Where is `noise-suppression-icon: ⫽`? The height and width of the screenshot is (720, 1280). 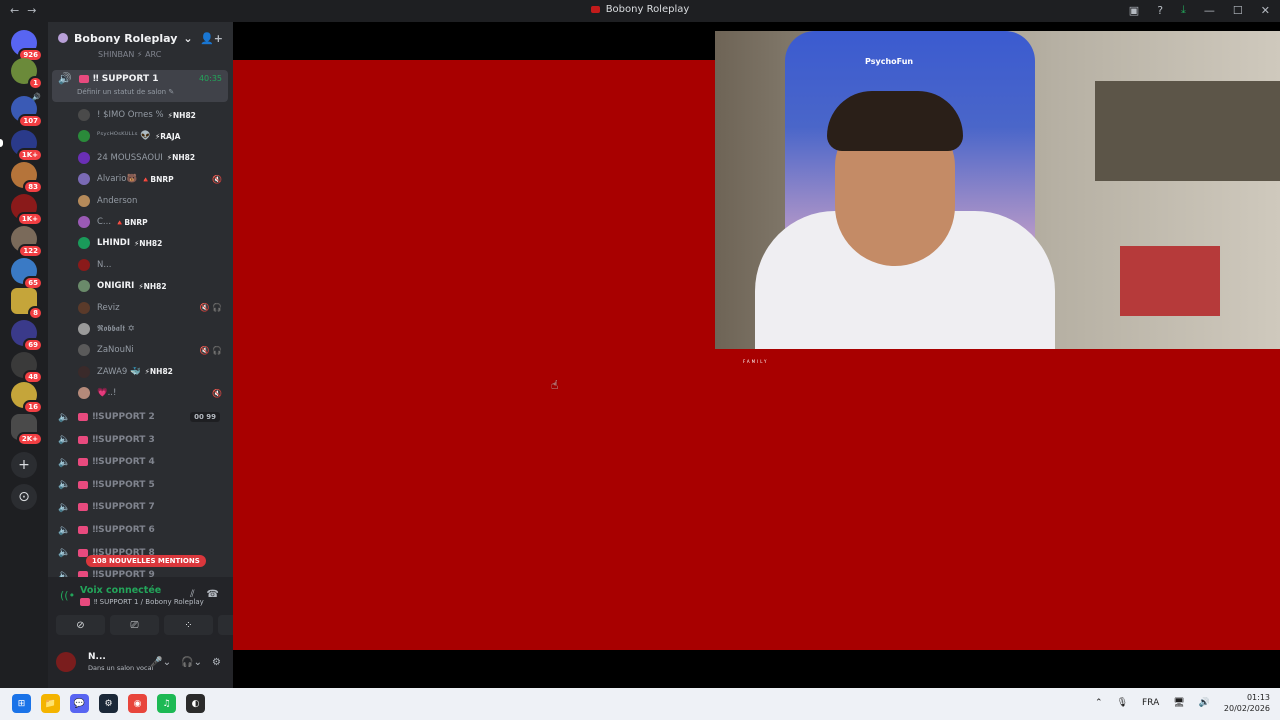
noise-suppression-icon: ⫽ is located at coordinates (192, 594).